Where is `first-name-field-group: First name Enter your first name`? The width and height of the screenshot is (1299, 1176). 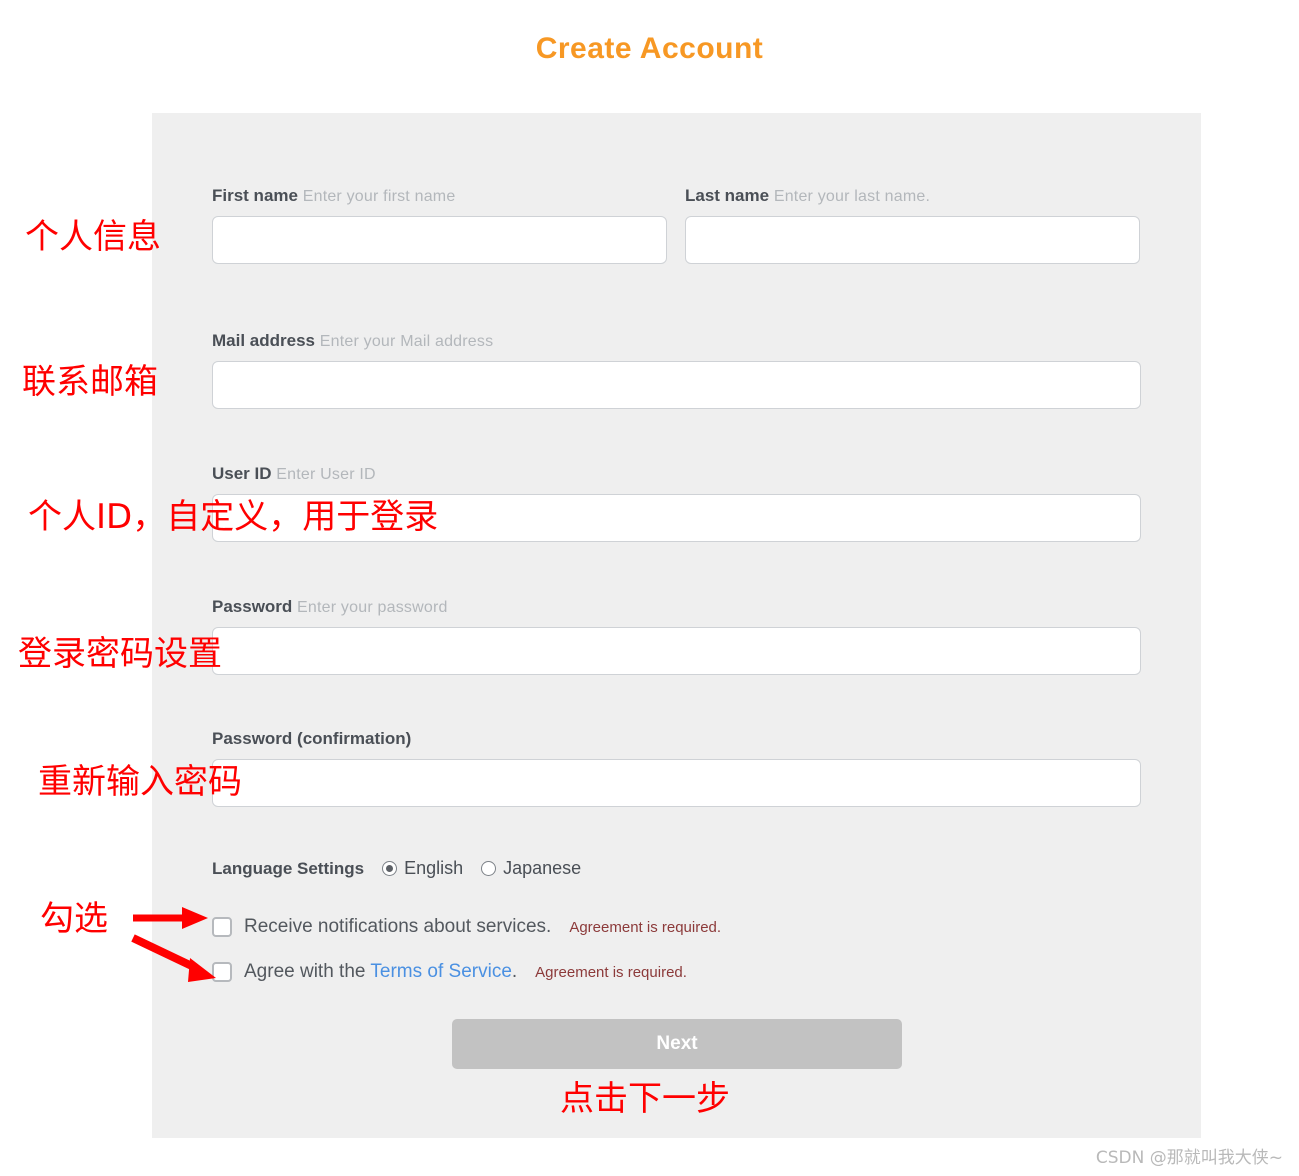
first-name-field-group: First name Enter your first name is located at coordinates (439, 224).